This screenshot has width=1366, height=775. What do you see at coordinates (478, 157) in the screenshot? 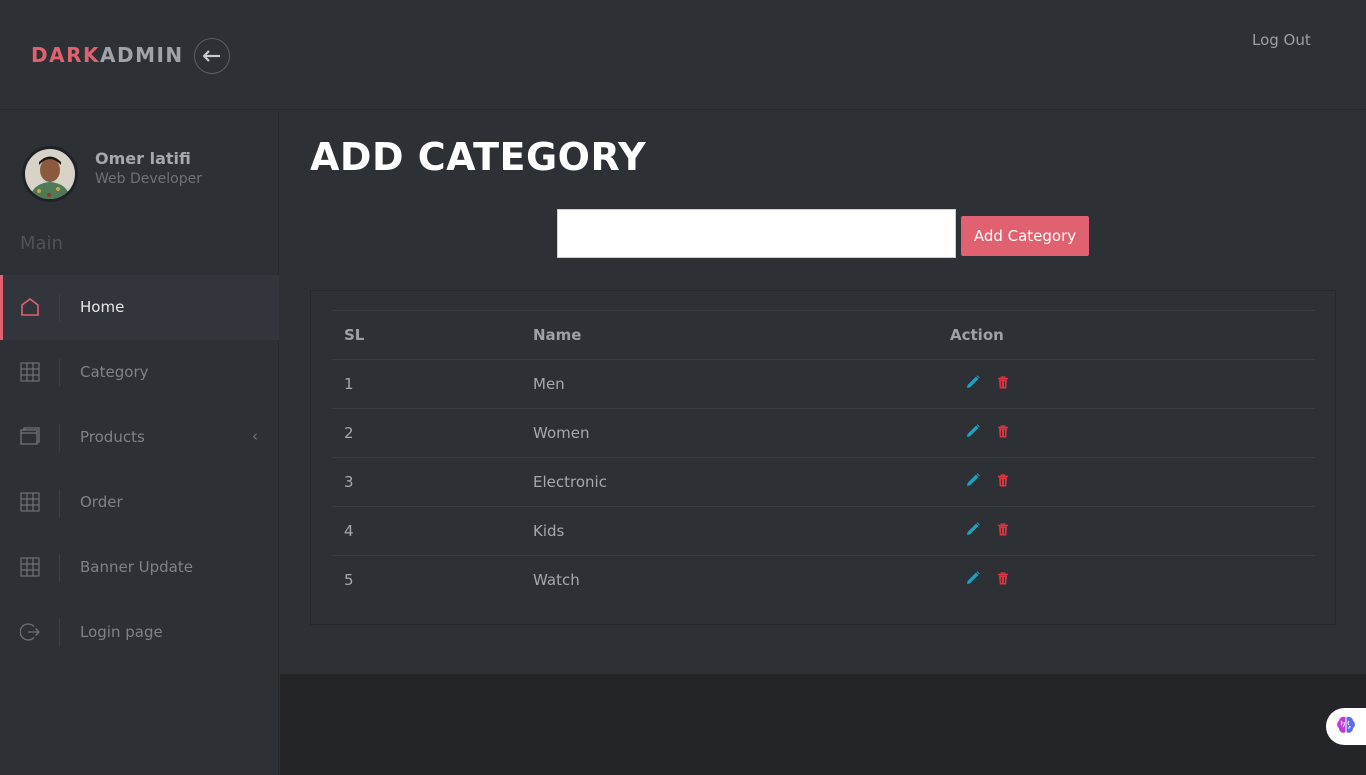
I see `page-title: ADD CATEGORY` at bounding box center [478, 157].